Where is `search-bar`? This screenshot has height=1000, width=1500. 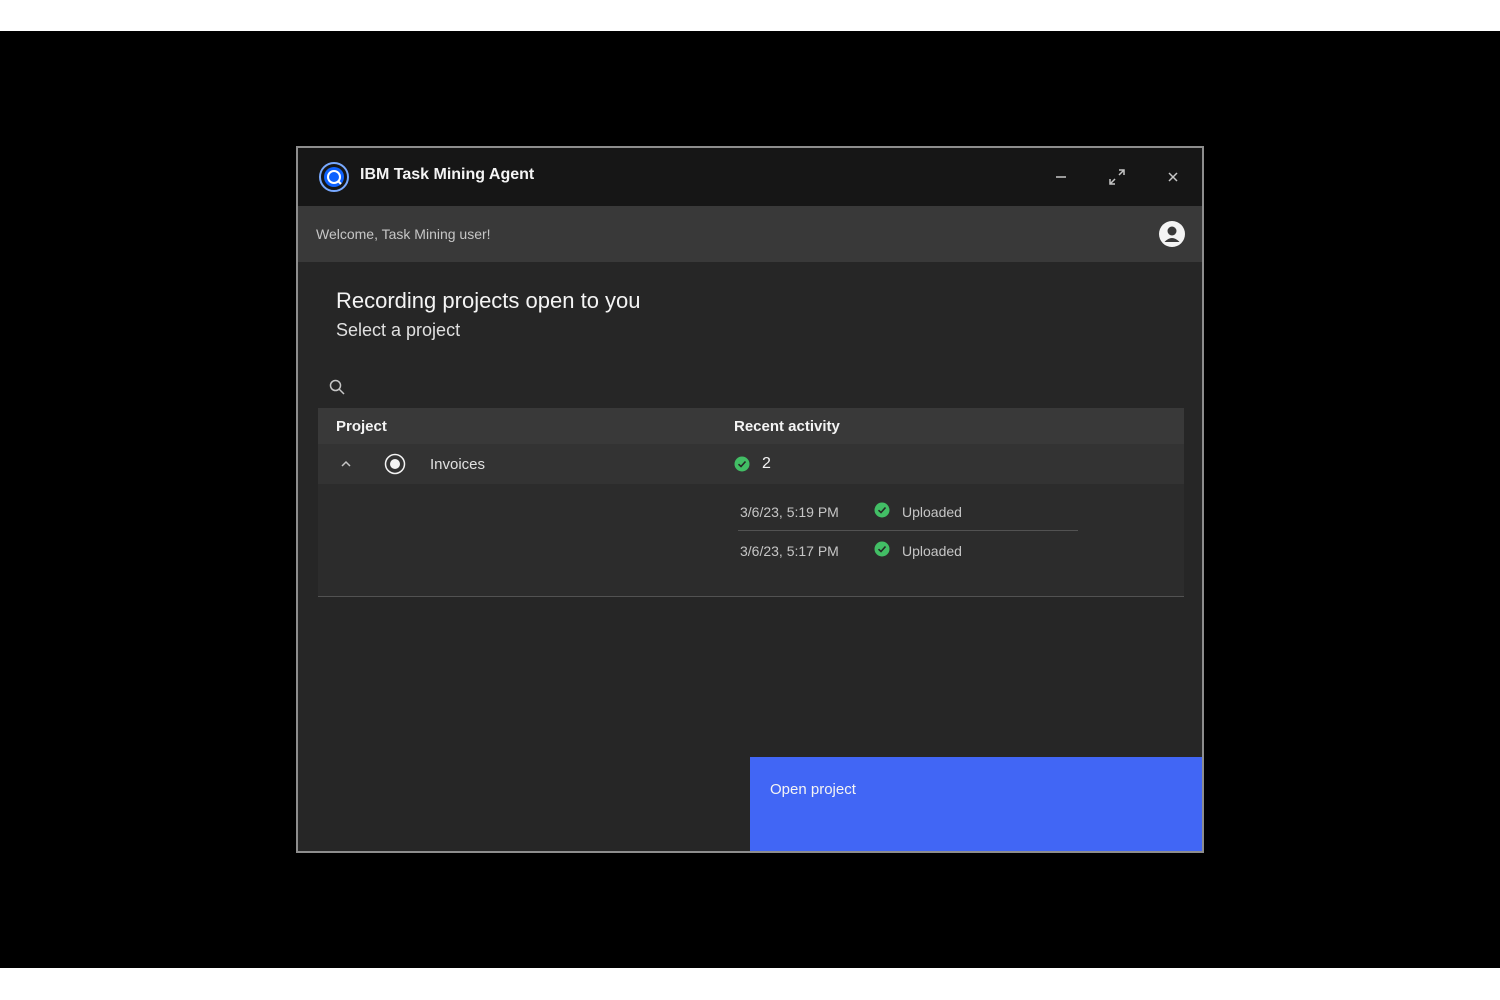
search-bar is located at coordinates (751, 387).